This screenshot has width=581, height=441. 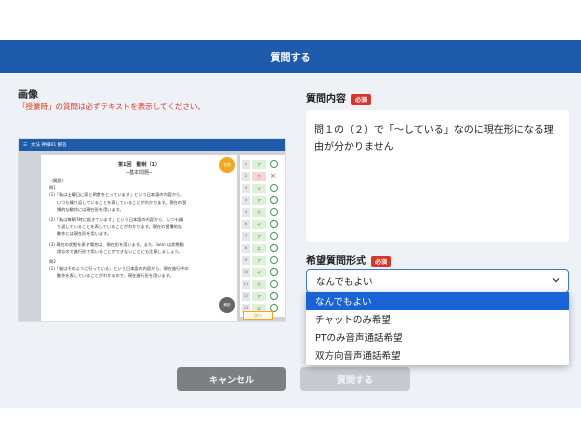 I want to click on modal-title: 質問する, so click(x=290, y=58).